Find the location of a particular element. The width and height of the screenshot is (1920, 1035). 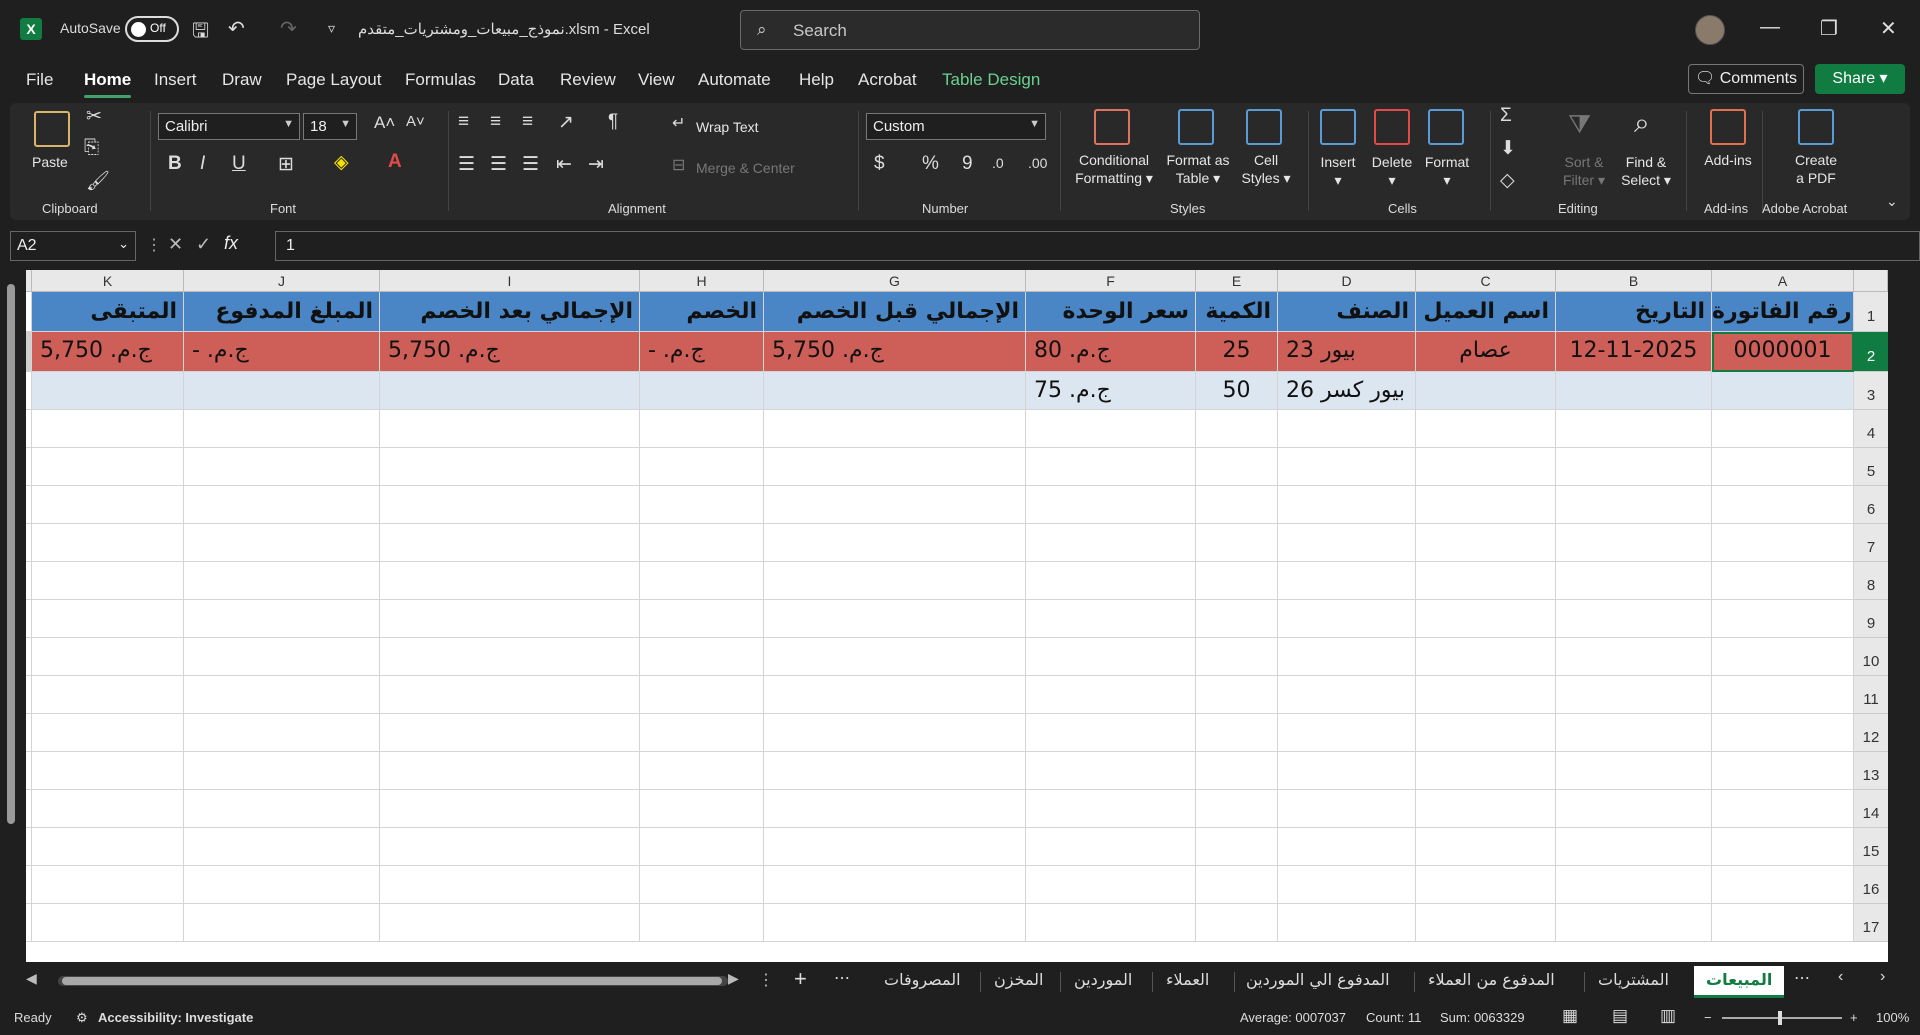

row-header: 9 is located at coordinates (1871, 619).